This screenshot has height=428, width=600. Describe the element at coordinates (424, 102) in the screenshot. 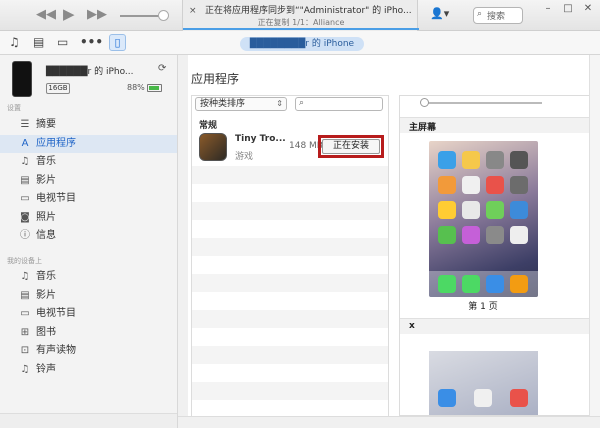

I see `zoom-knob` at that location.